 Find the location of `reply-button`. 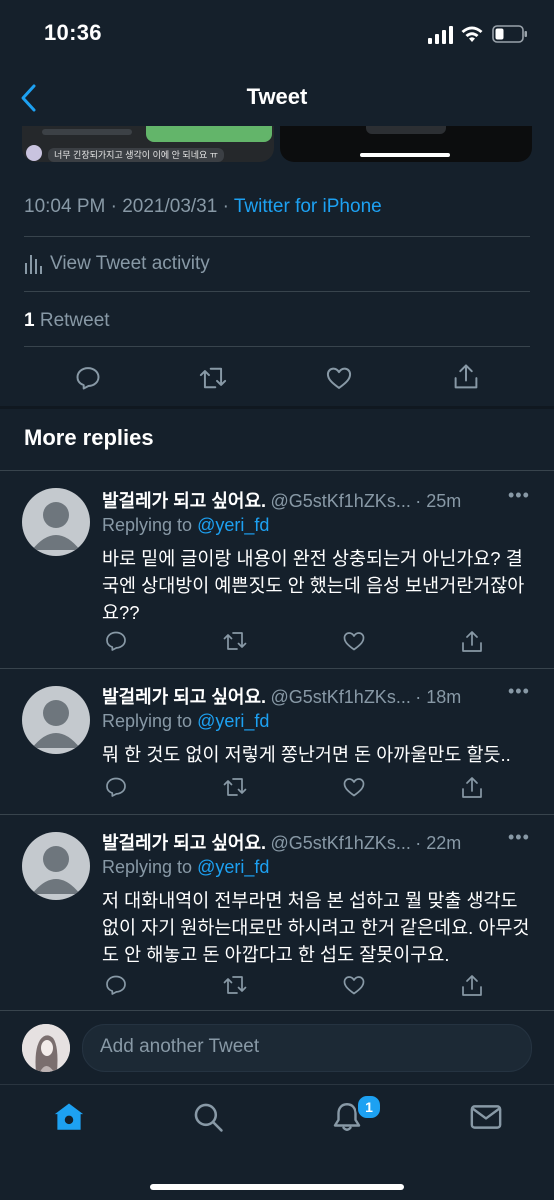

reply-button is located at coordinates (88, 378).